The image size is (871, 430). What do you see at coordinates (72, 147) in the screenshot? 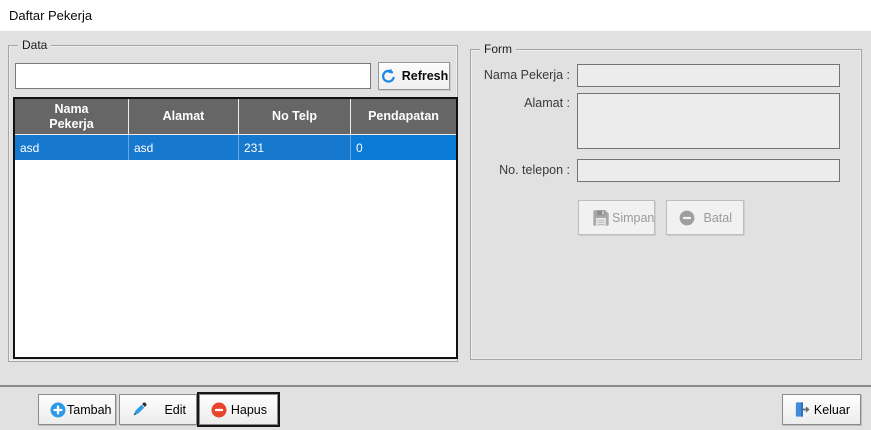
I see `cell-nama-pekerja: asd` at bounding box center [72, 147].